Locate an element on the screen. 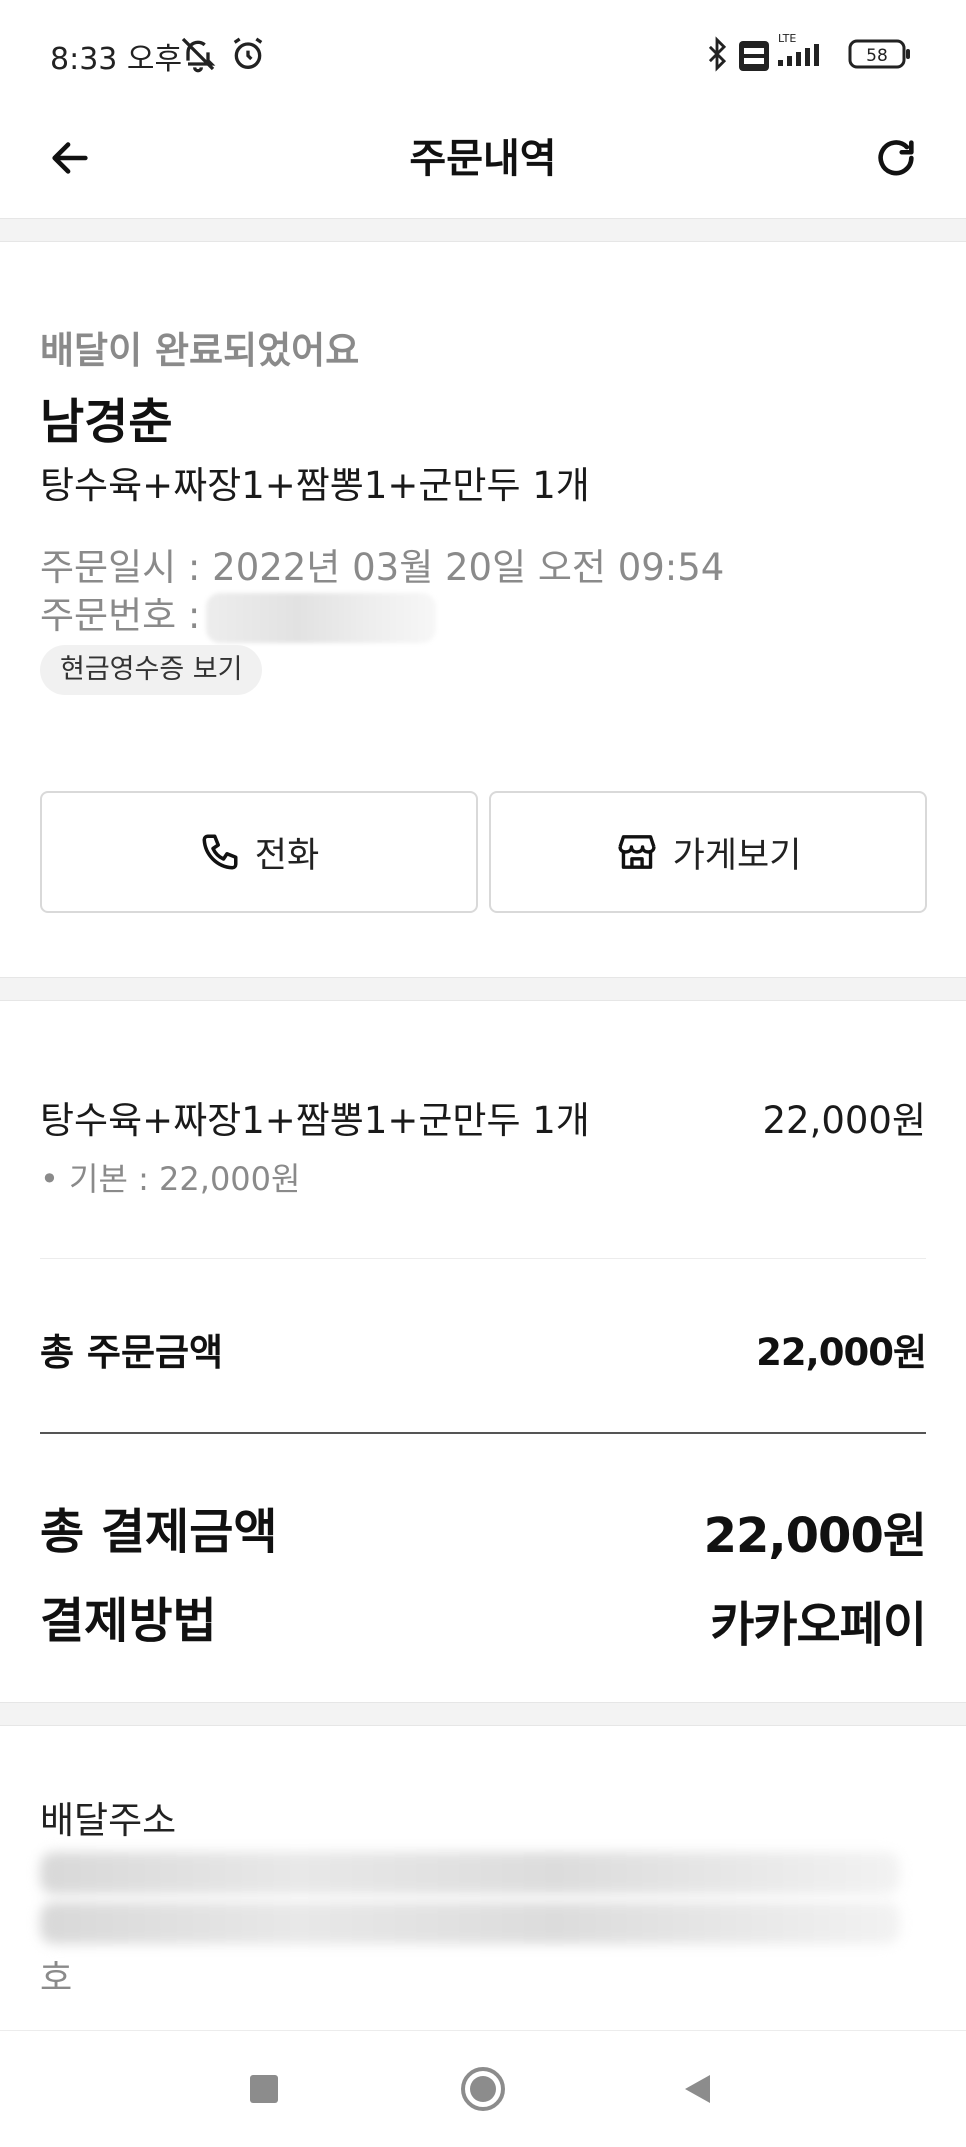  order-number-redacted is located at coordinates (321, 617).